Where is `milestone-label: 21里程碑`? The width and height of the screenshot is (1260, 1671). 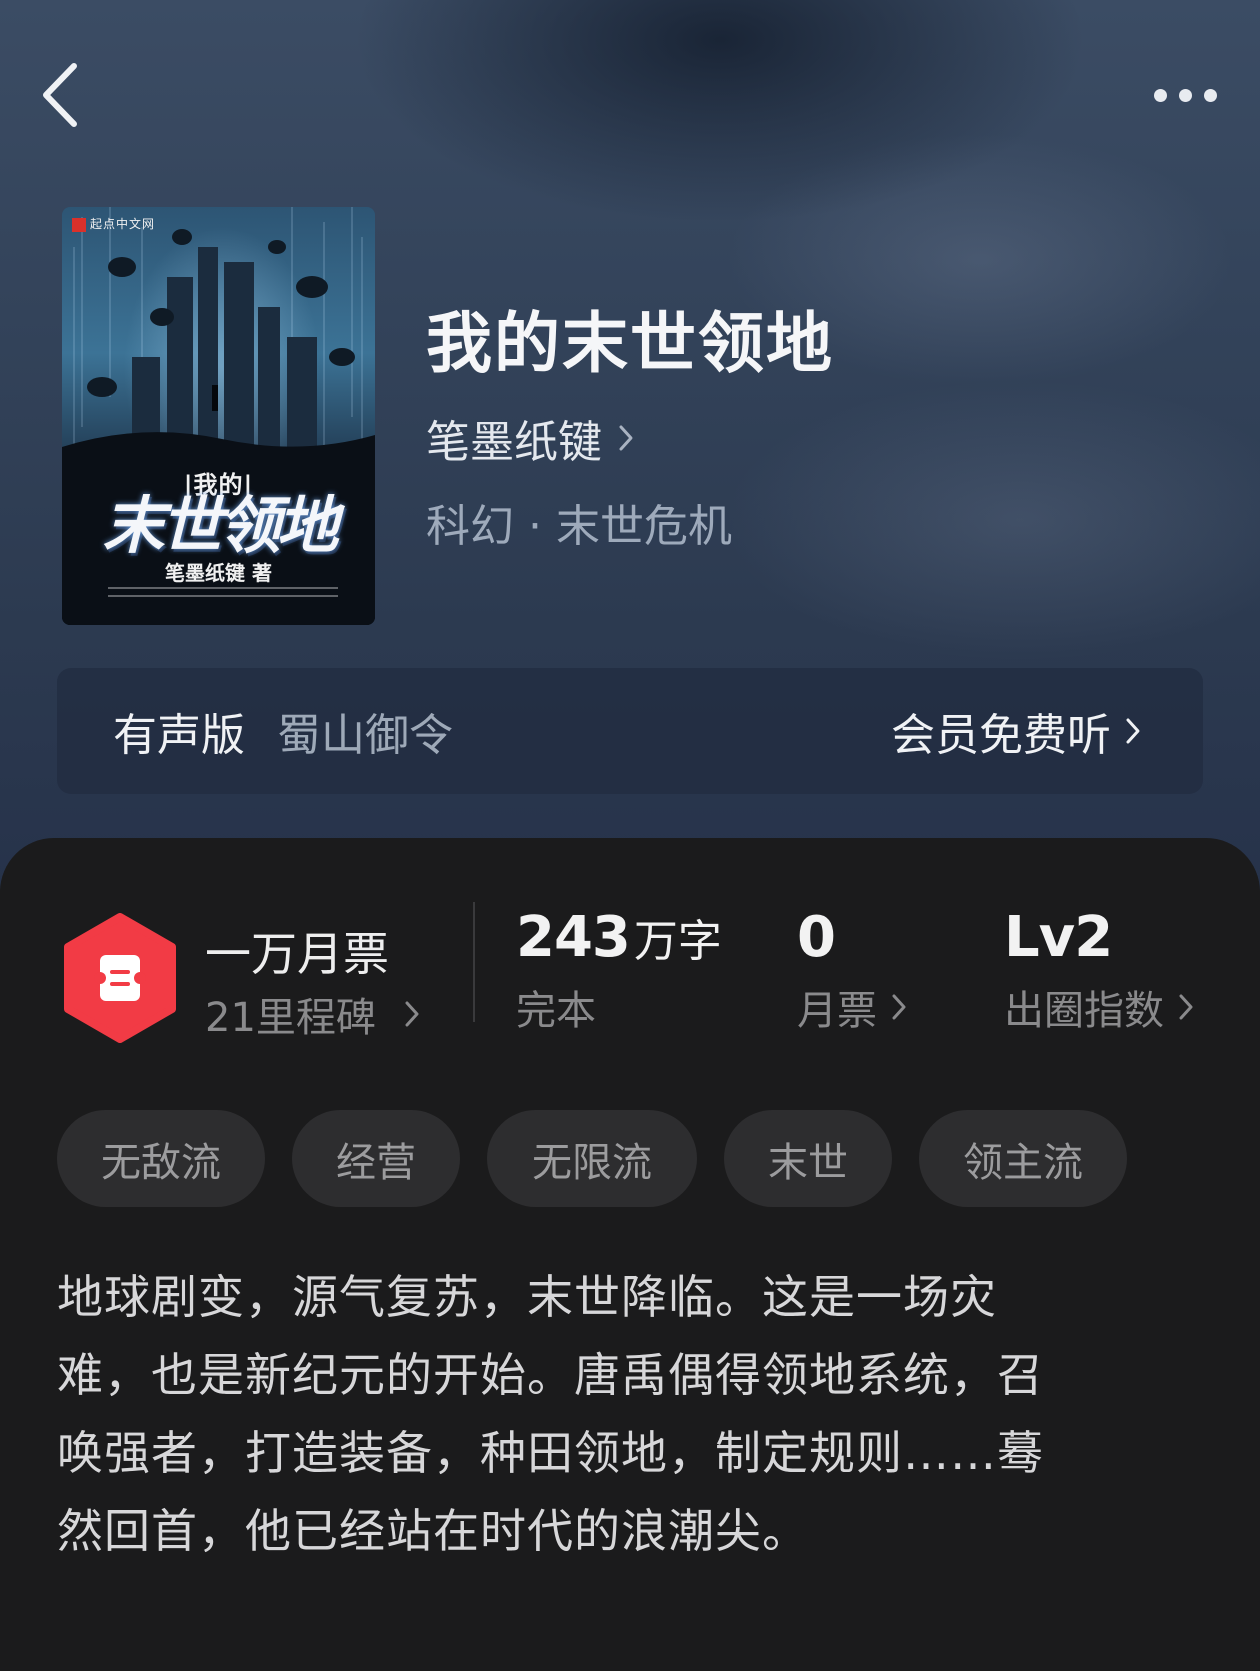
milestone-label: 21里程碑 is located at coordinates (290, 1018).